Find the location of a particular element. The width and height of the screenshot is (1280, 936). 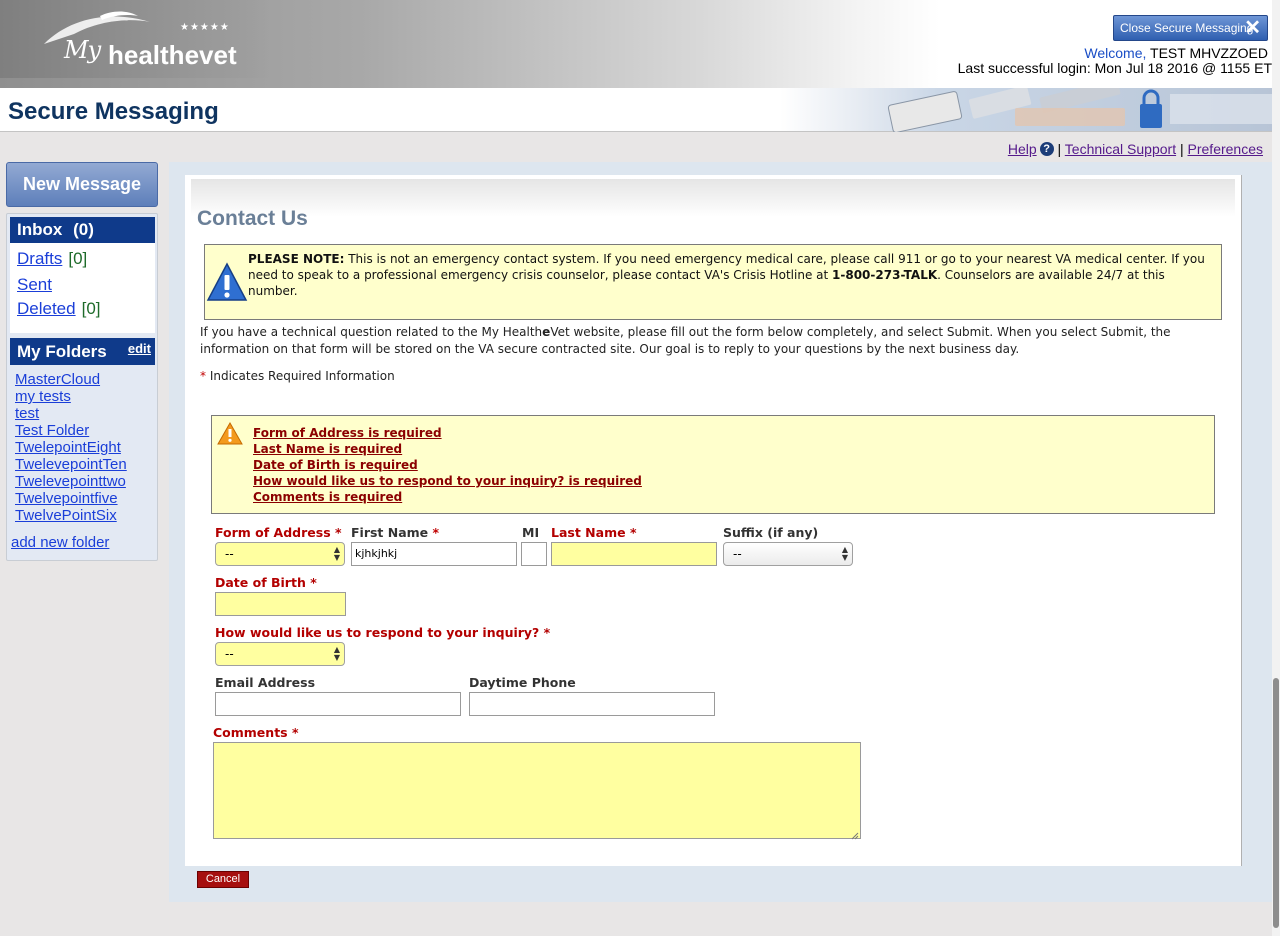

preferences-link: Preferences is located at coordinates (1225, 149).